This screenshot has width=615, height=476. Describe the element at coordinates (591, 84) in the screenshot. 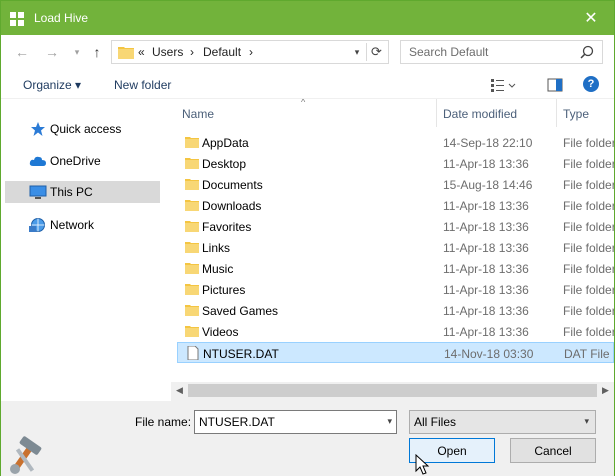

I see `help-button: ?` at that location.